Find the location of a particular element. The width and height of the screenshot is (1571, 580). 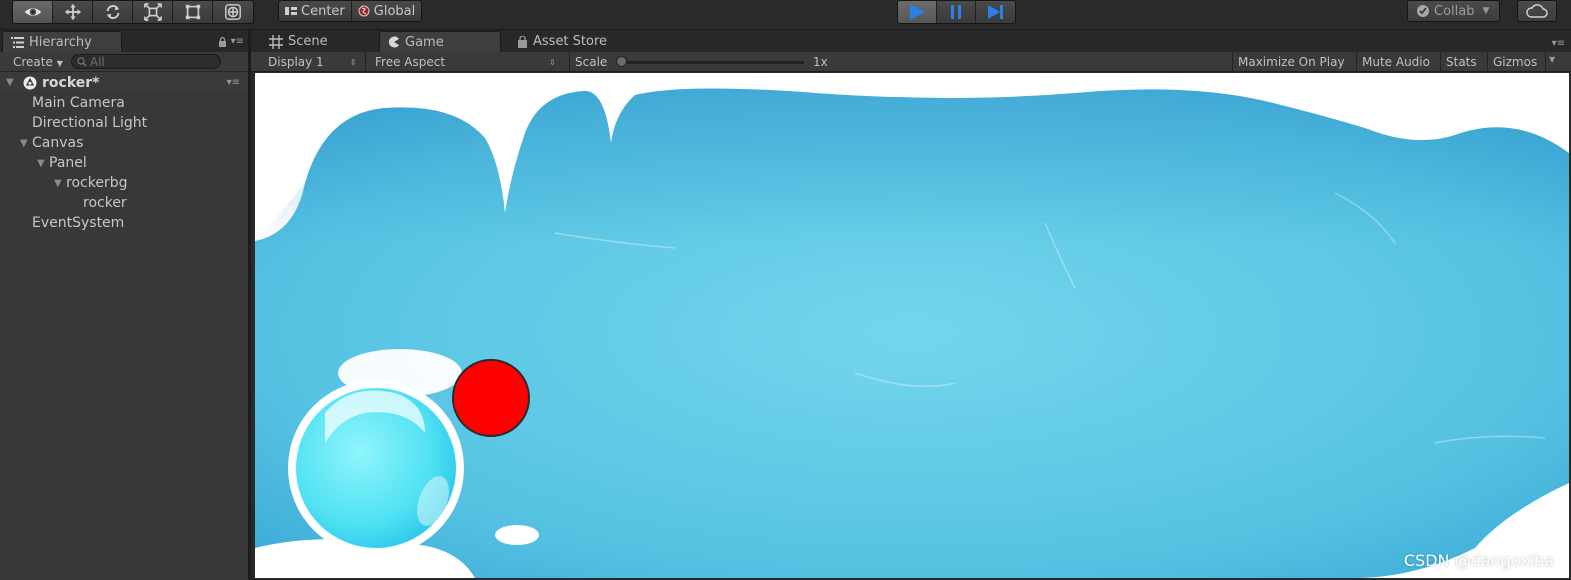

gizmos-label: Gizmos is located at coordinates (1515, 62).